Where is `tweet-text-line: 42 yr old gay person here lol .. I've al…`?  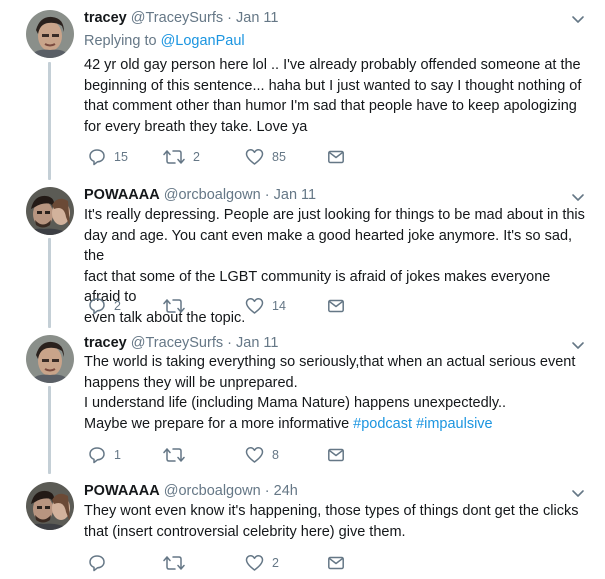
tweet-text-line: 42 yr old gay person here lol .. I've al… is located at coordinates (332, 65).